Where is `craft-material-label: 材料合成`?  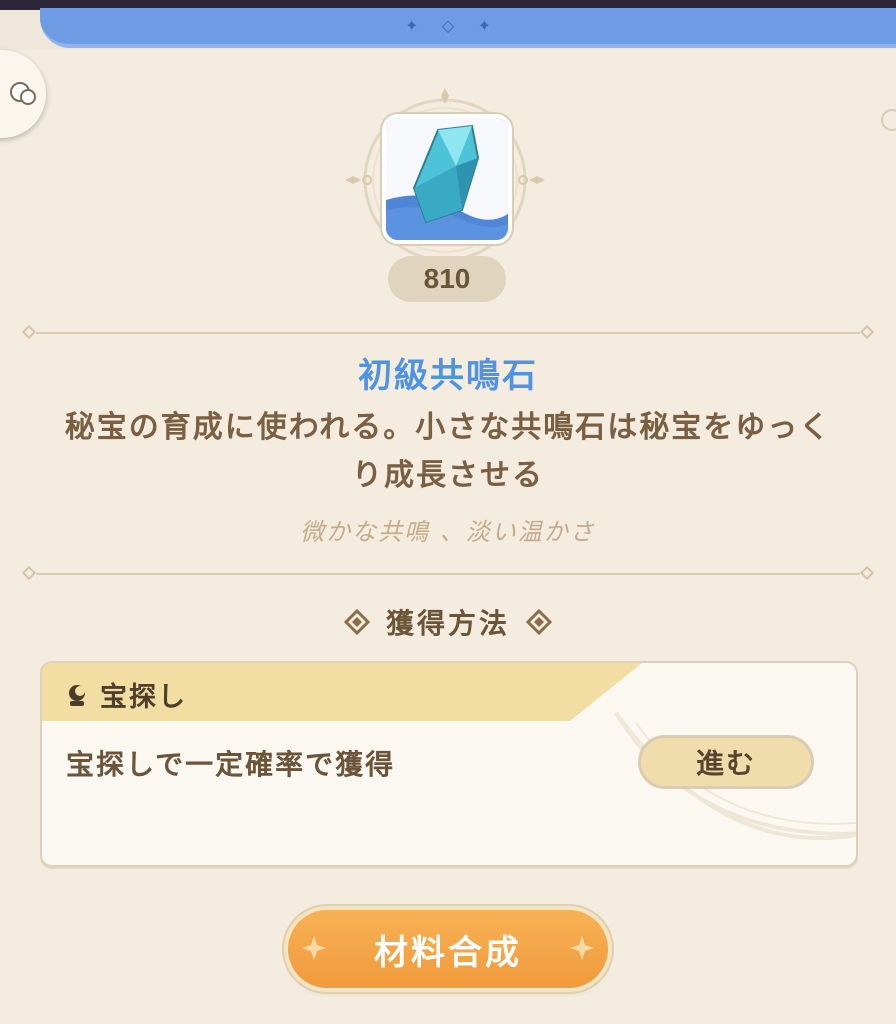
craft-material-label: 材料合成 is located at coordinates (448, 952).